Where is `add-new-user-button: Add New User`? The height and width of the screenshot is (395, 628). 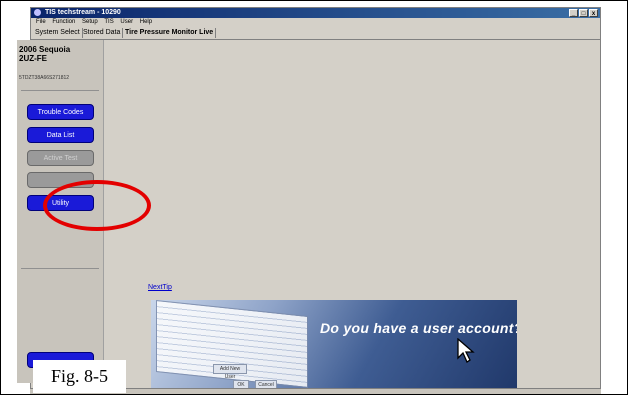
add-new-user-button: Add New User is located at coordinates (230, 372).